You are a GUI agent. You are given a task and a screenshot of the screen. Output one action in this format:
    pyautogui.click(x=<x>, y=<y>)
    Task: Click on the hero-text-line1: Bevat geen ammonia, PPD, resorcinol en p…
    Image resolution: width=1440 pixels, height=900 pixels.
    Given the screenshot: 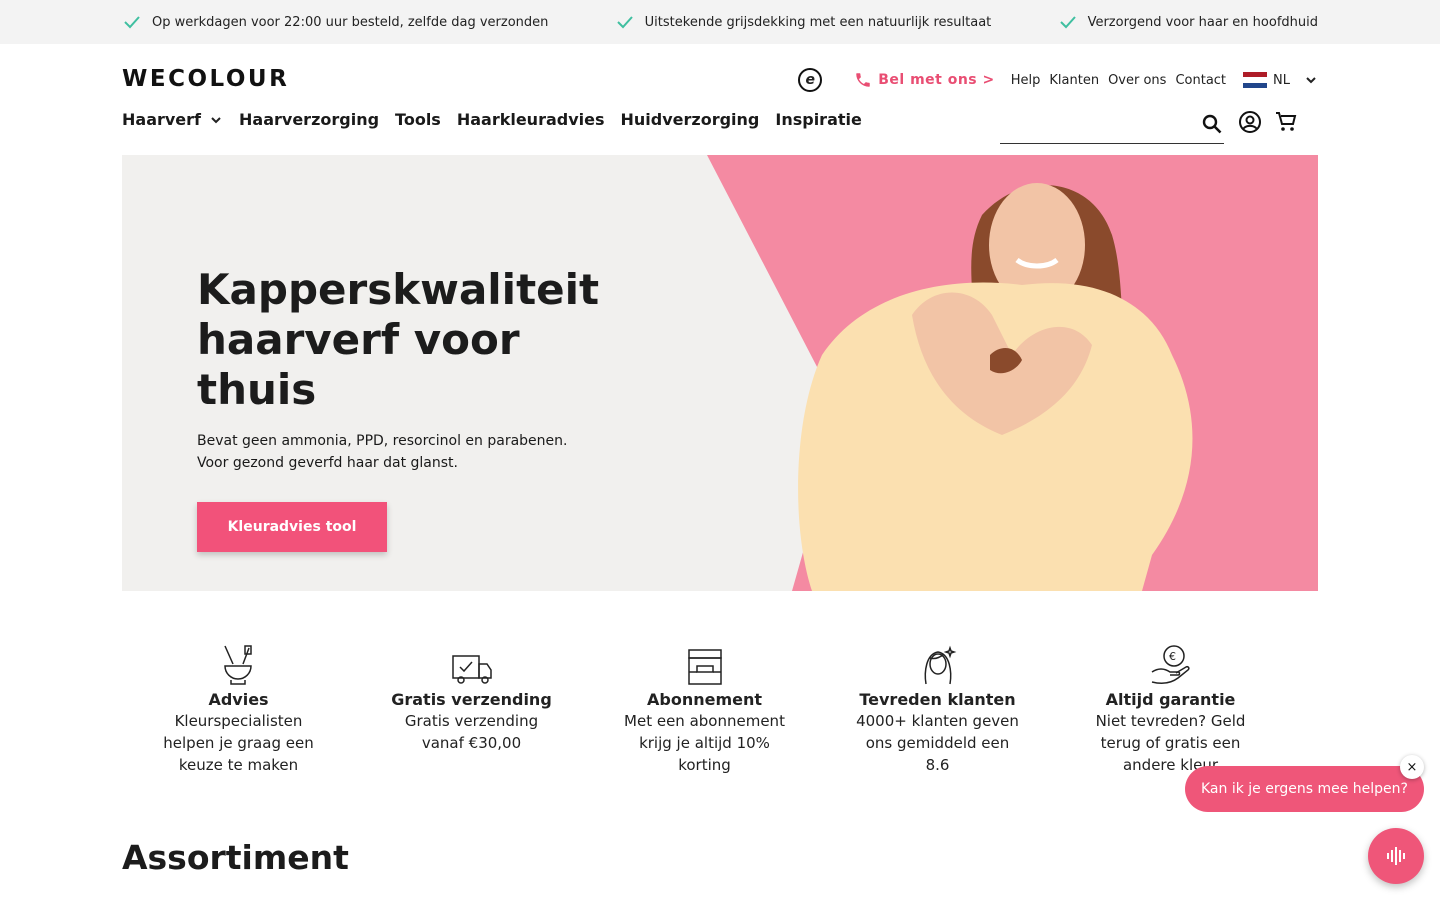 What is the action you would take?
    pyautogui.click(x=382, y=441)
    